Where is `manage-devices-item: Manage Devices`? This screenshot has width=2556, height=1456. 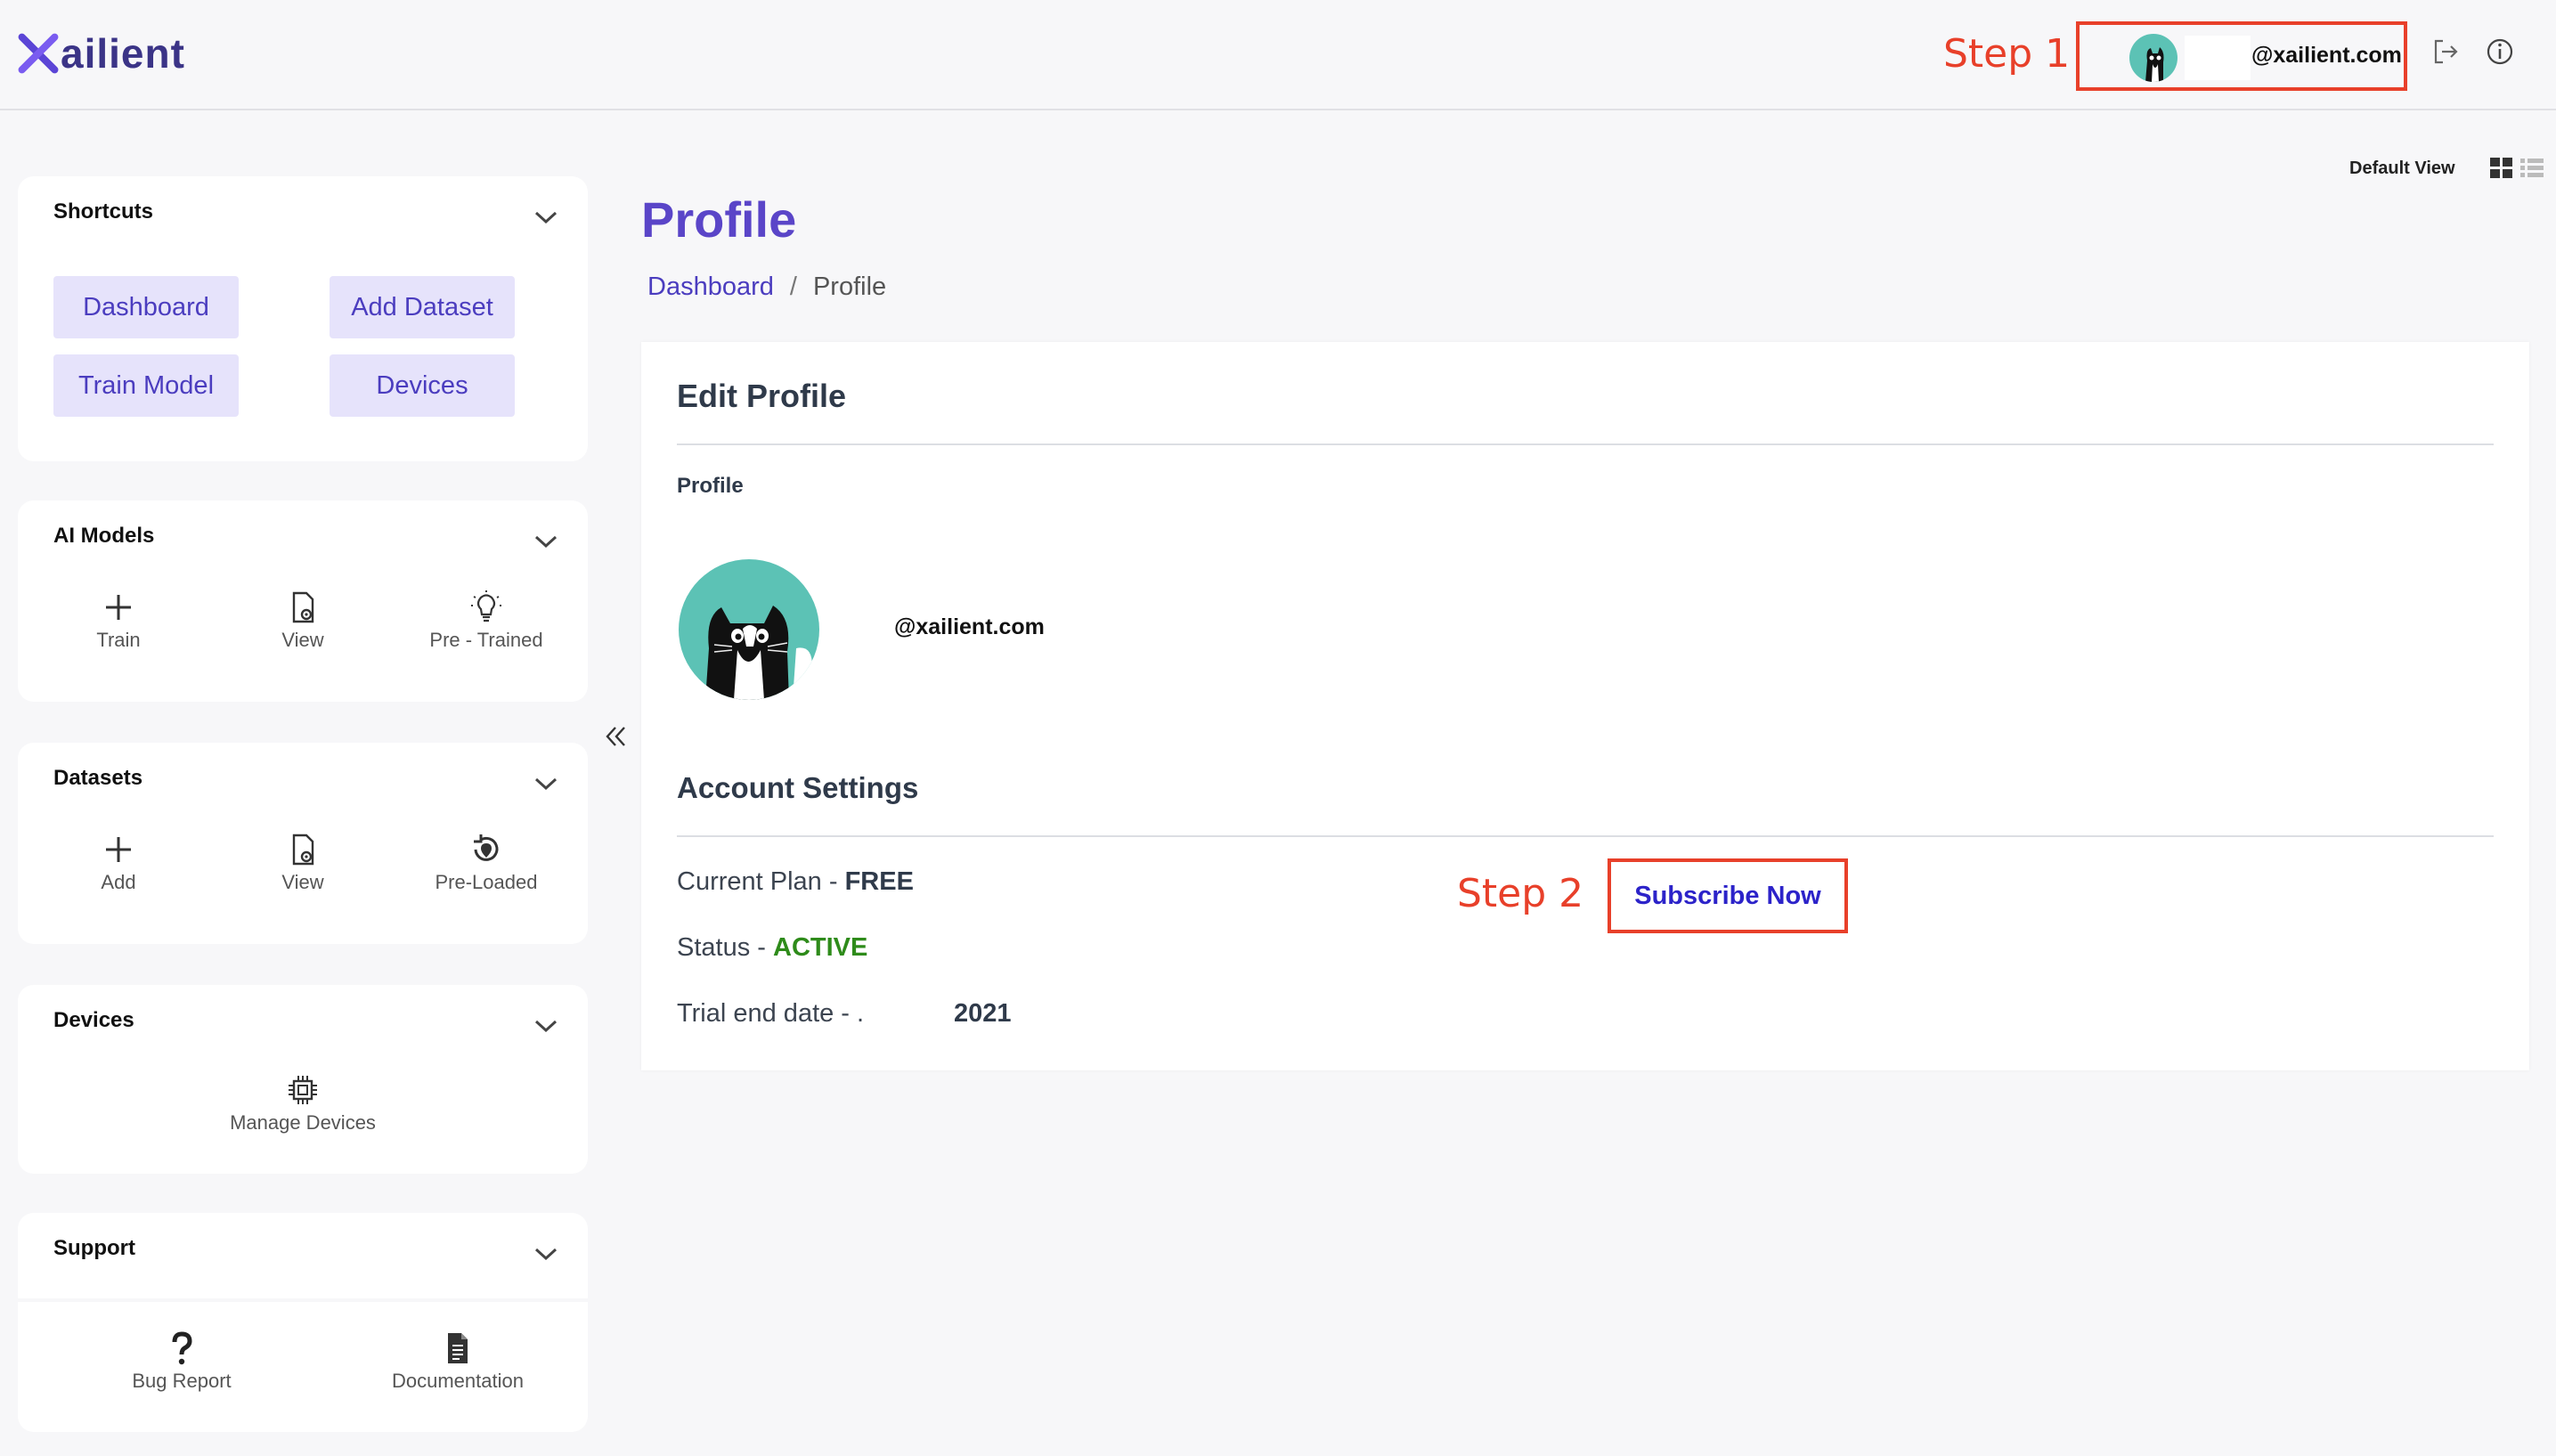 manage-devices-item: Manage Devices is located at coordinates (303, 1103).